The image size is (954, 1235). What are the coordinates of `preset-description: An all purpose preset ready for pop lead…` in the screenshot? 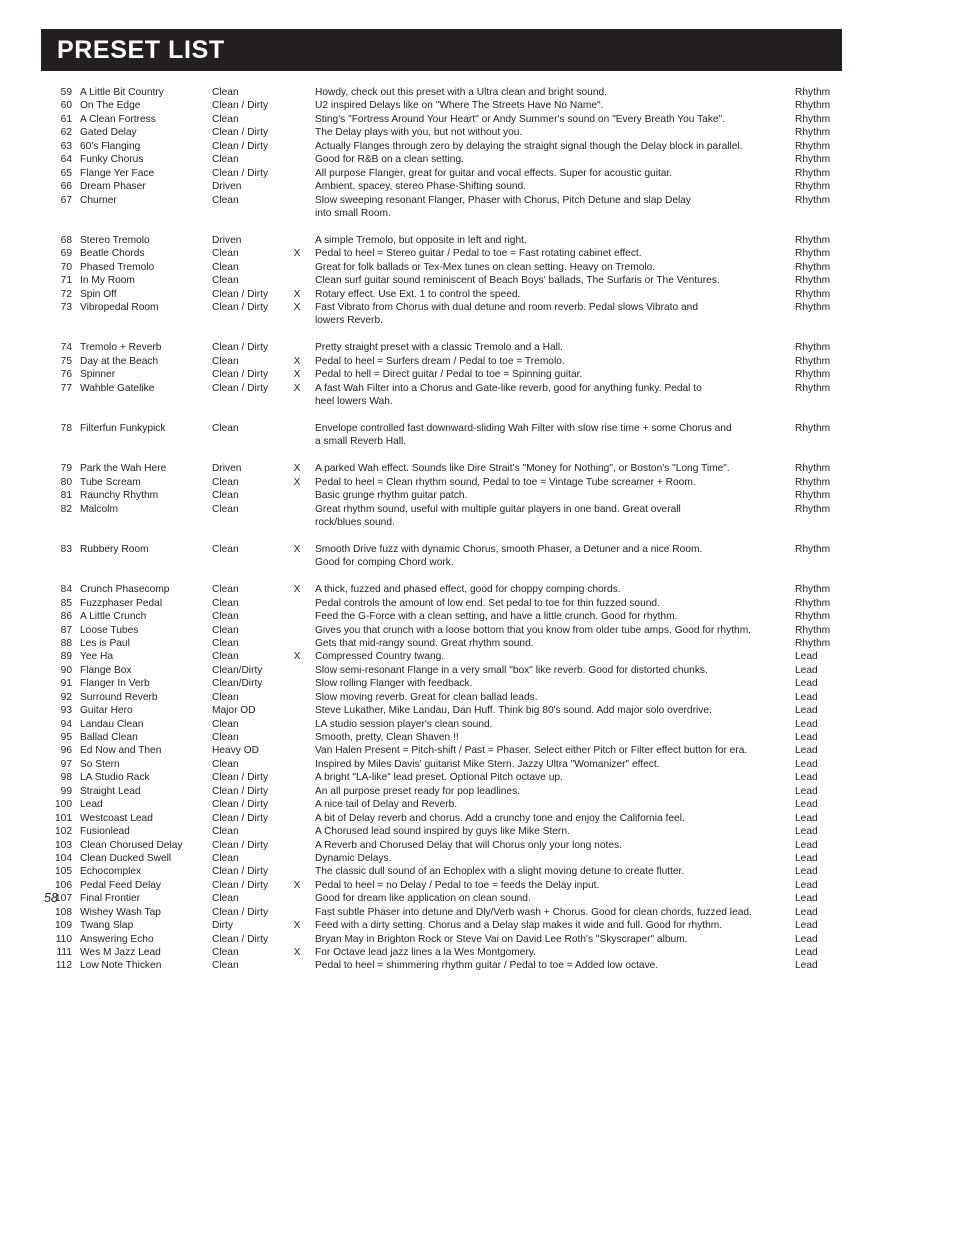 It's located at (418, 791).